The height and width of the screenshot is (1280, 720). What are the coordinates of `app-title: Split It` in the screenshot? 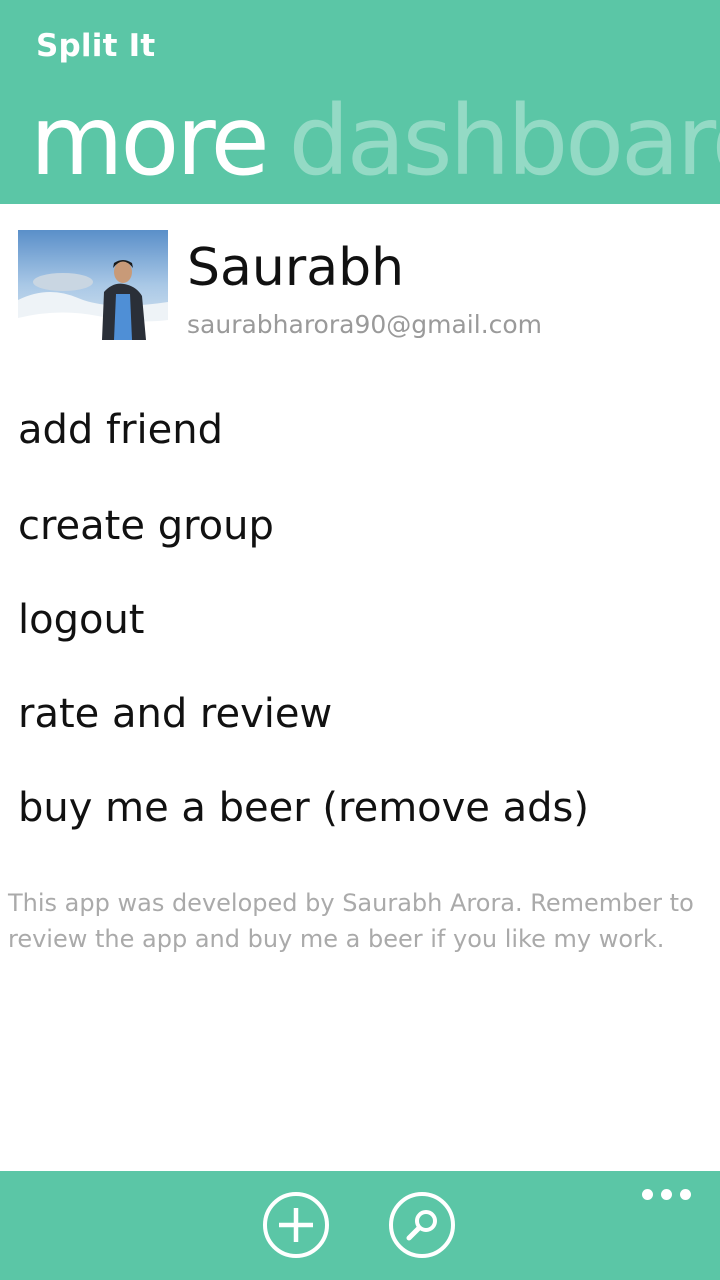 It's located at (96, 46).